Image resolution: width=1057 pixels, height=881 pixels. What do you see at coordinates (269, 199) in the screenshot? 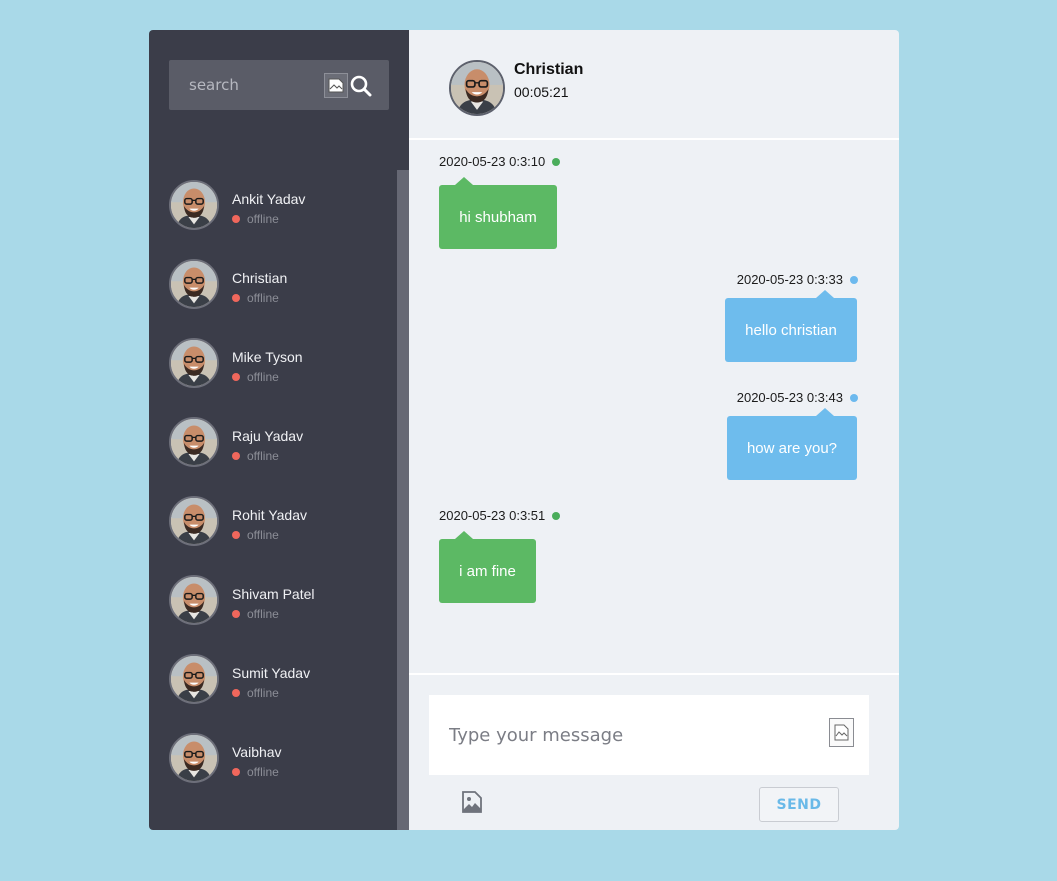
I see `contact-name: Ankit Yadav` at bounding box center [269, 199].